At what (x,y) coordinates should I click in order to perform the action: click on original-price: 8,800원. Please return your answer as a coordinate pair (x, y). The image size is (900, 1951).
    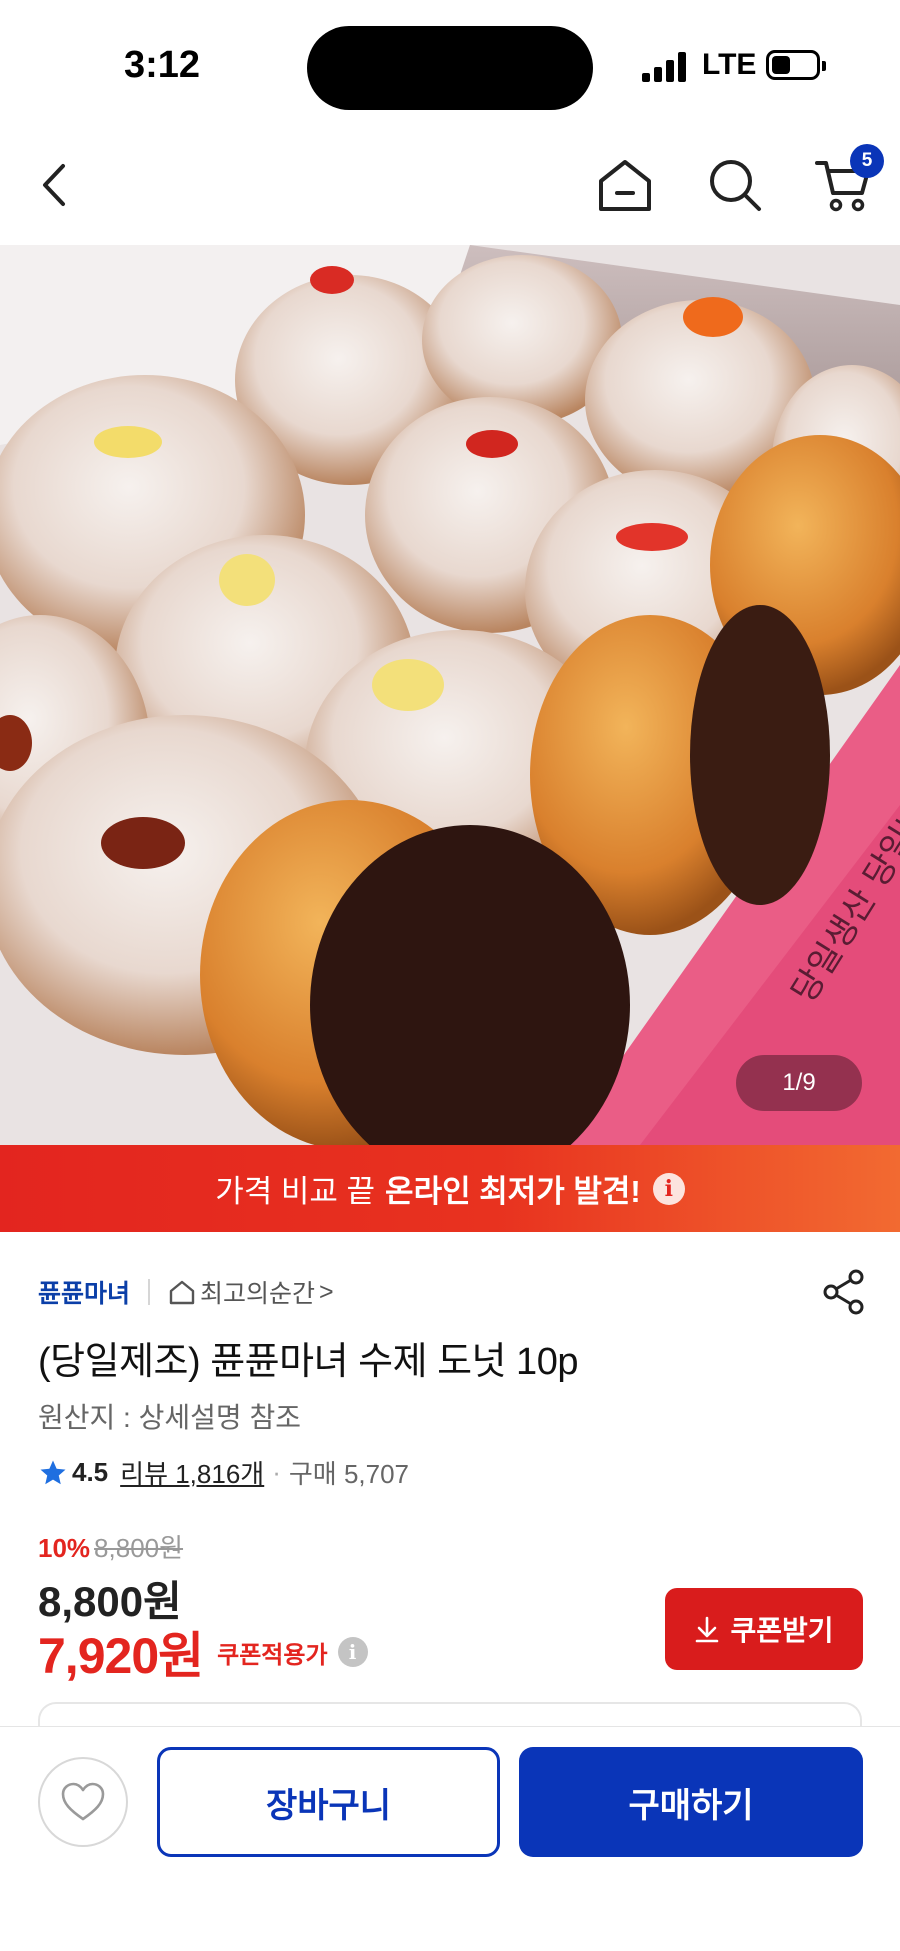
    Looking at the image, I should click on (139, 1548).